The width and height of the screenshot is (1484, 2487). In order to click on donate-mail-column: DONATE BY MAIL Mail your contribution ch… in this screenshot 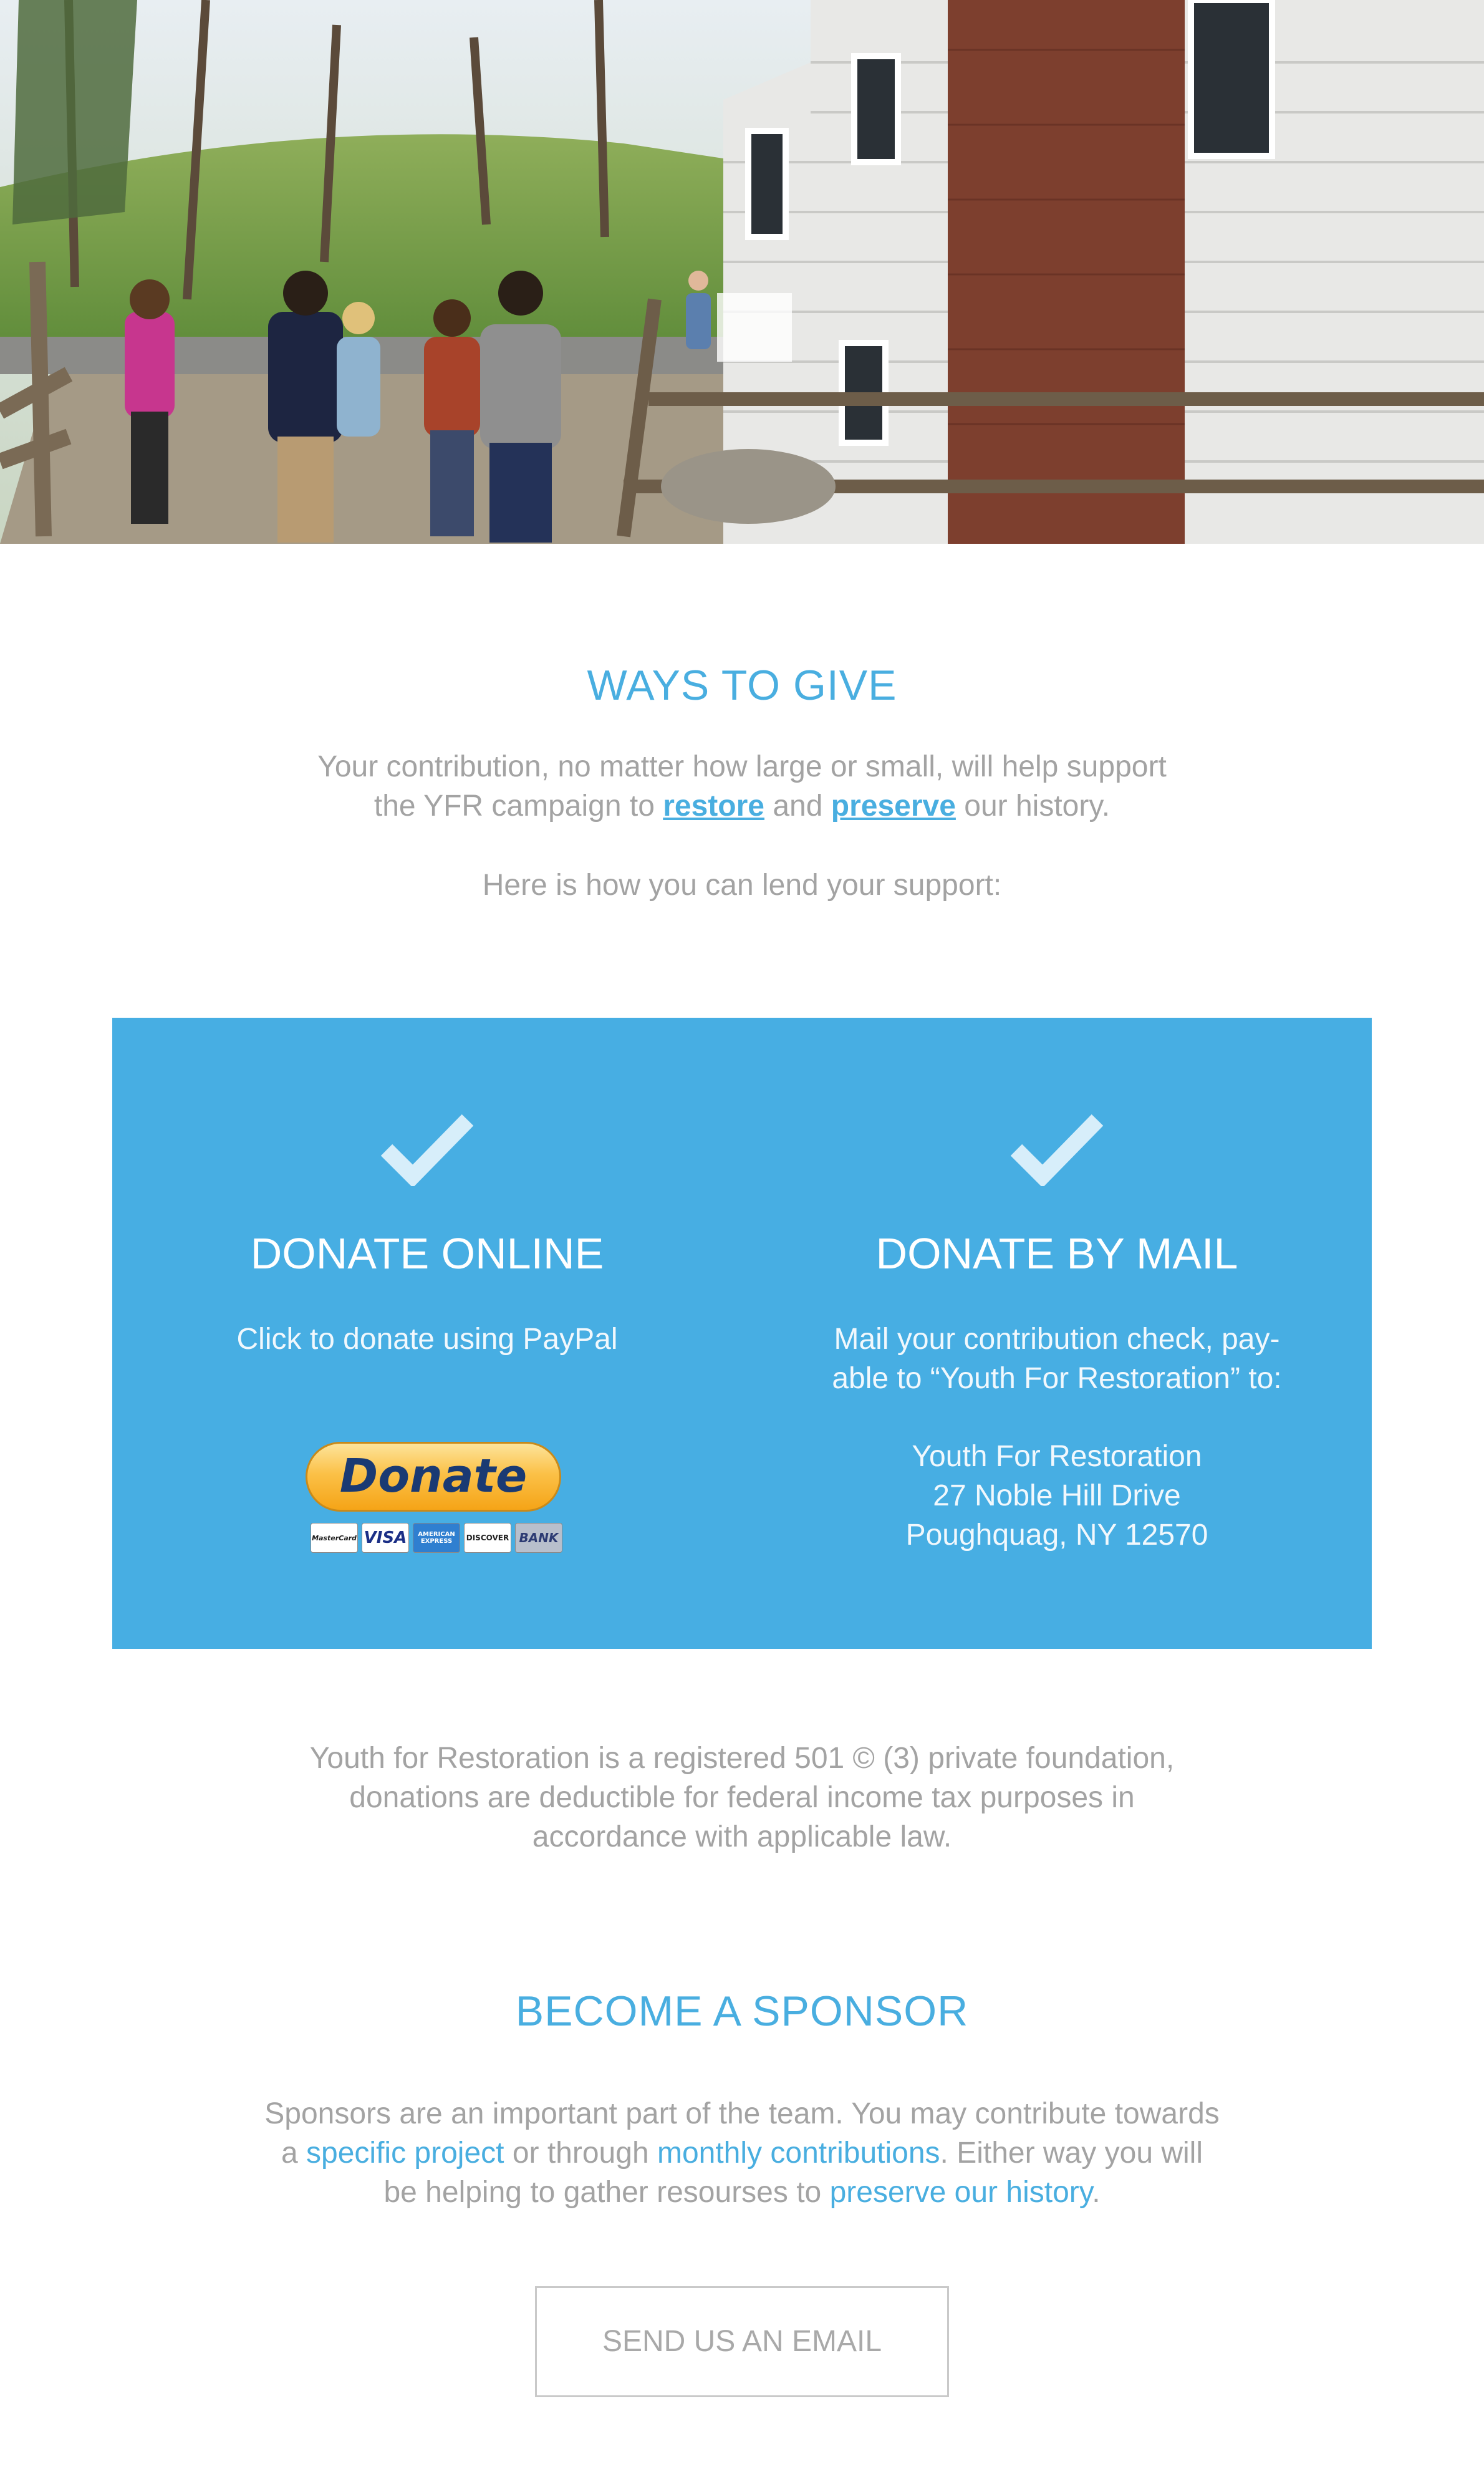, I will do `click(1057, 1333)`.